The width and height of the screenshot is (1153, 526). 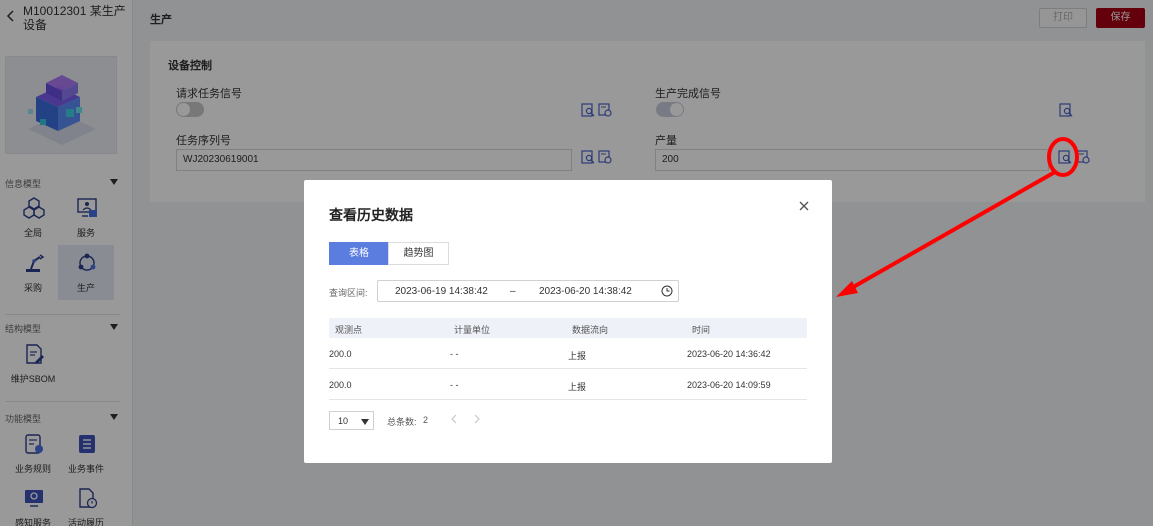 I want to click on dialog-title: 查看历史数据, so click(x=371, y=215).